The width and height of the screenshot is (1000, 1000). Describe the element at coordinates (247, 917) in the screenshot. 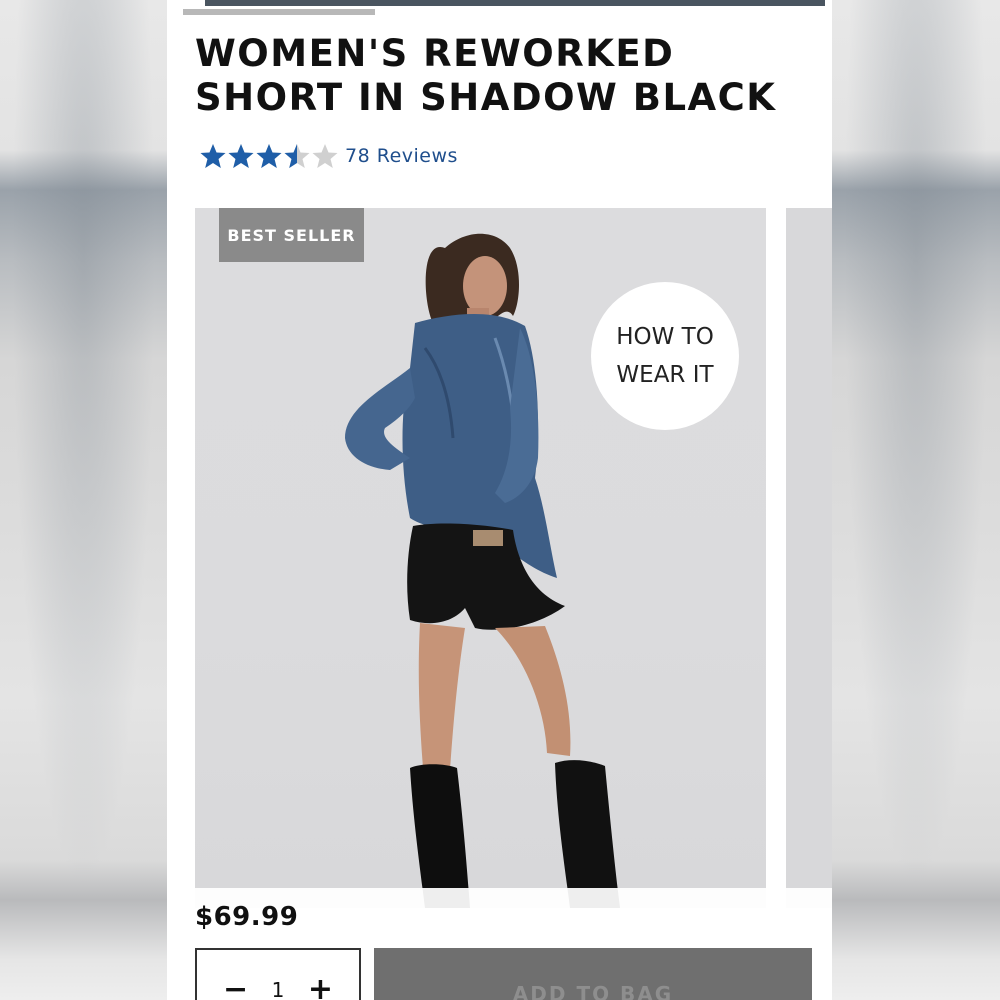

I see `price: $69.99` at that location.